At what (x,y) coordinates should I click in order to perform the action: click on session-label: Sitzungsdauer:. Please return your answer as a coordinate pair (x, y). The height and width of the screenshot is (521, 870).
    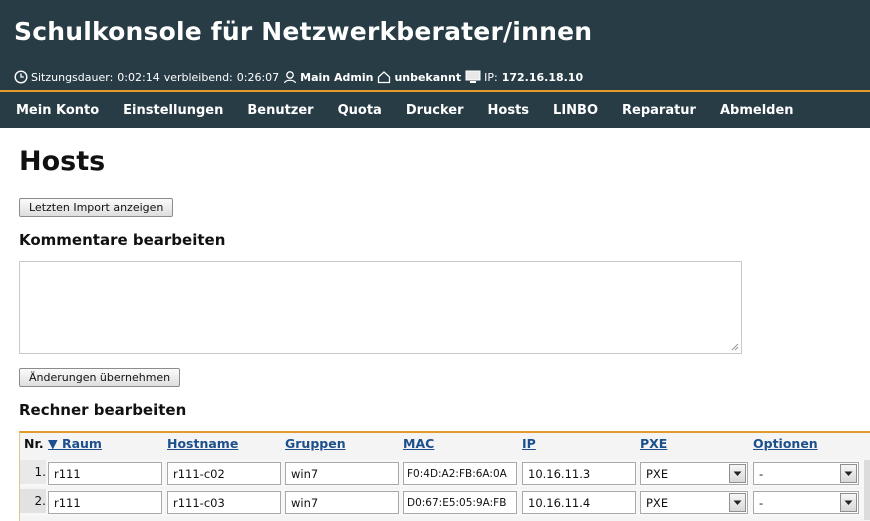
    Looking at the image, I should click on (72, 77).